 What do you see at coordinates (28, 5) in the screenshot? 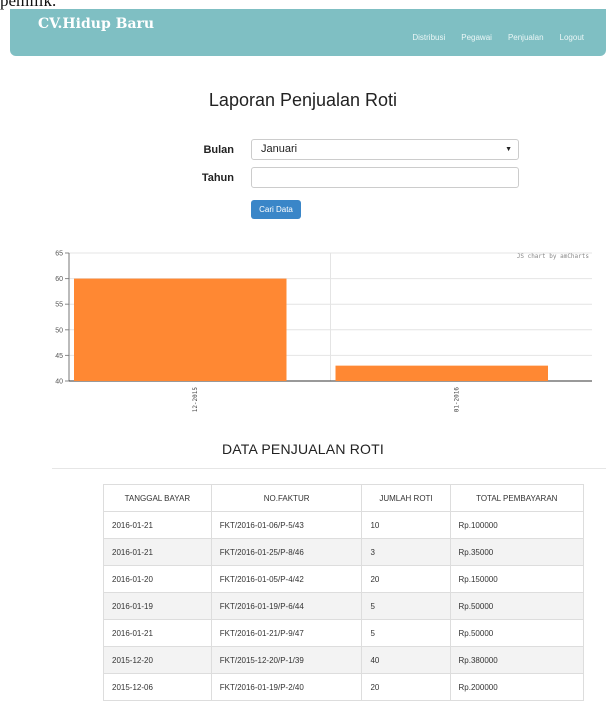
I see `cropped-top-text: pemilik.` at bounding box center [28, 5].